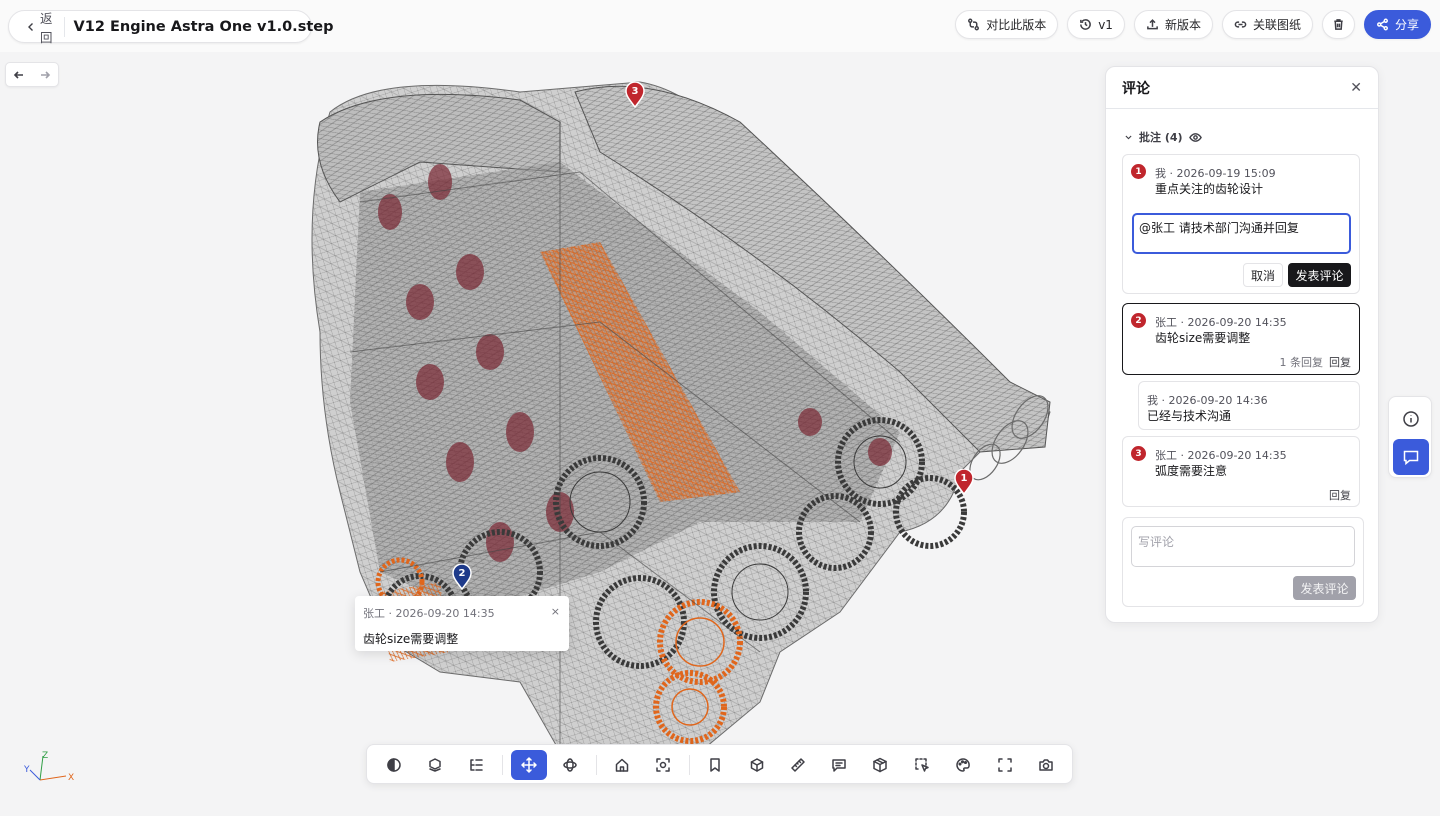  I want to click on title-pill: 返回 V12 Engine Astra One v1.0.step, so click(170, 27).